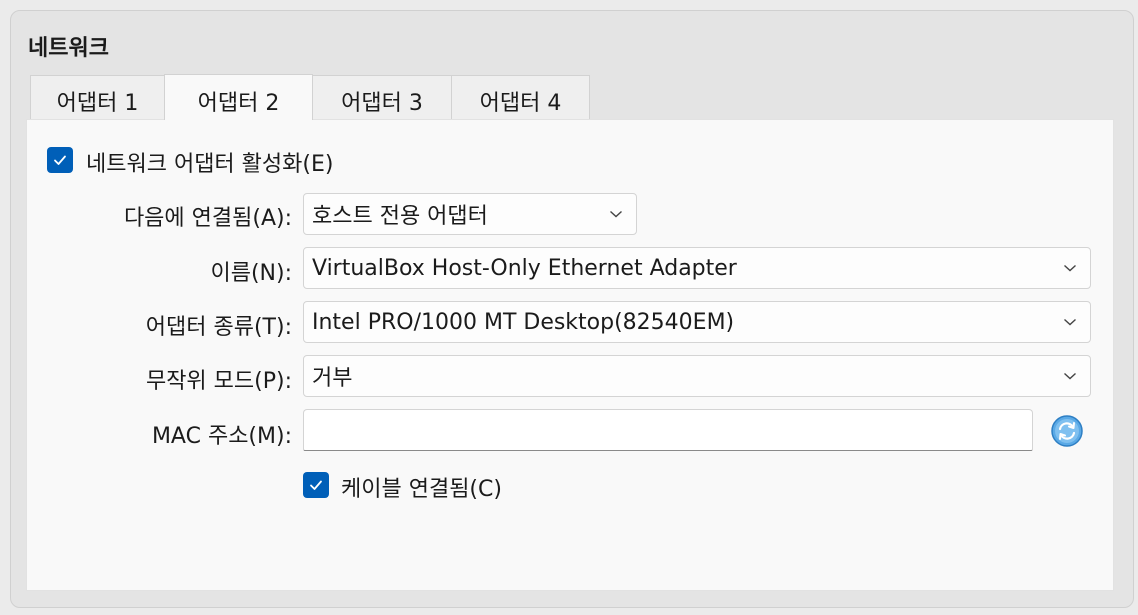  What do you see at coordinates (218, 327) in the screenshot?
I see `adapter-type-label: 어댑터 종류(T):` at bounding box center [218, 327].